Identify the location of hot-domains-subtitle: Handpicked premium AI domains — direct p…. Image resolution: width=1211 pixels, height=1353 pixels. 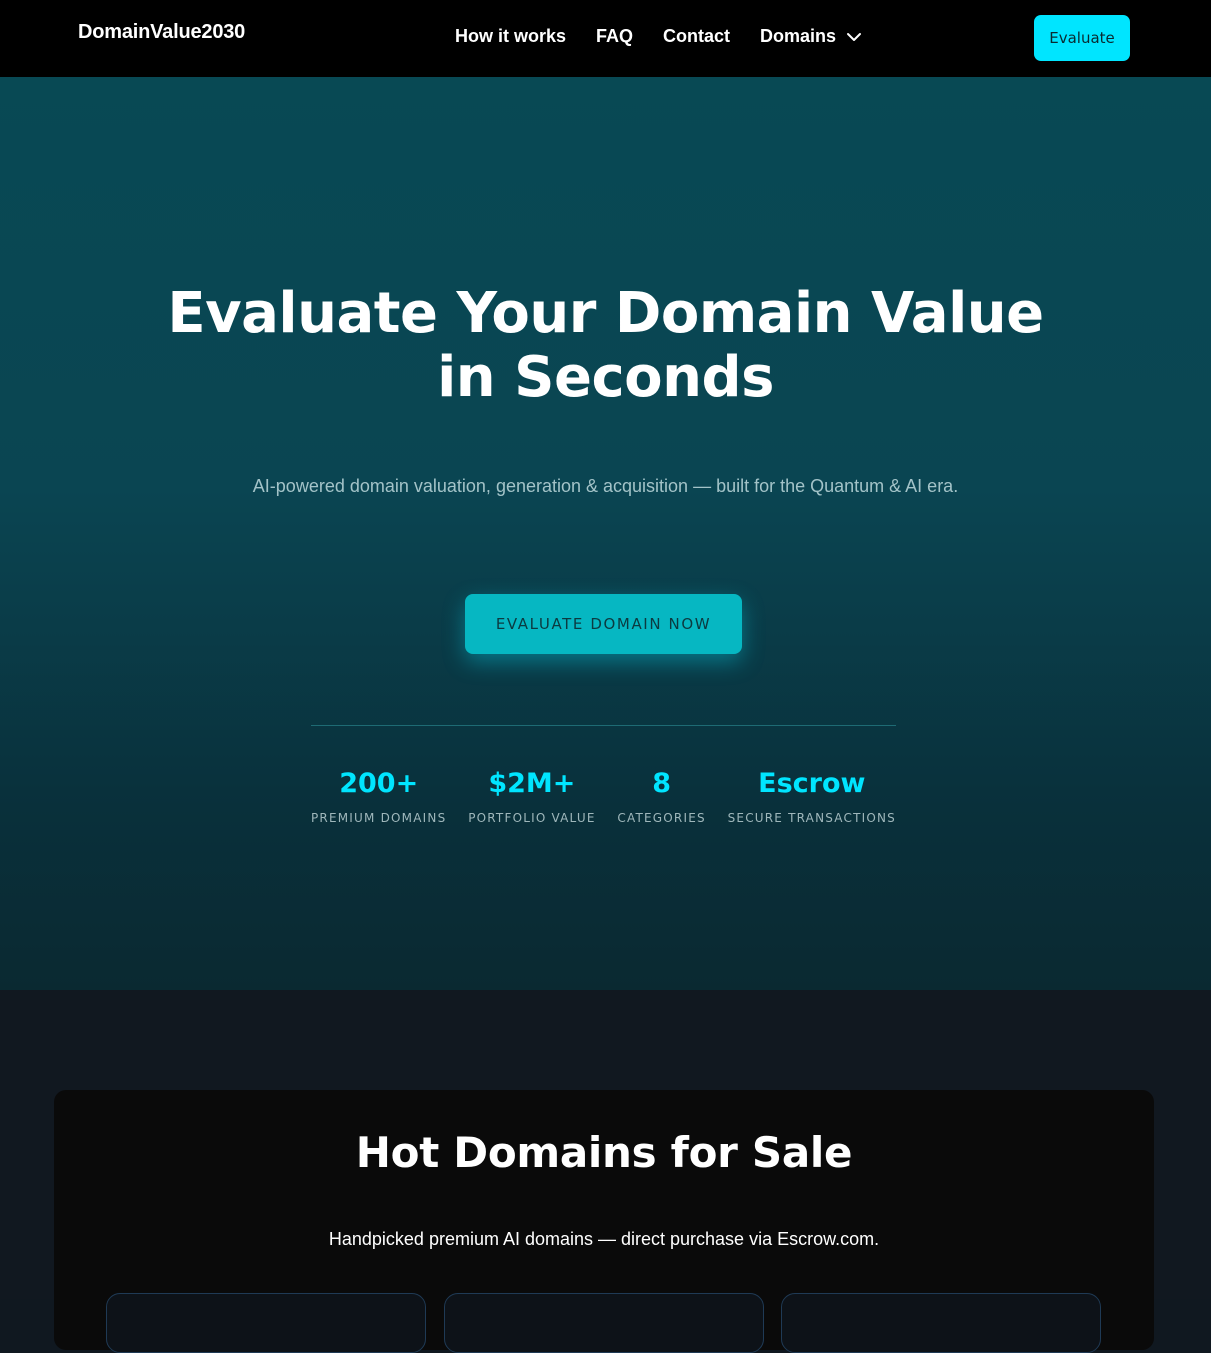
(604, 1239).